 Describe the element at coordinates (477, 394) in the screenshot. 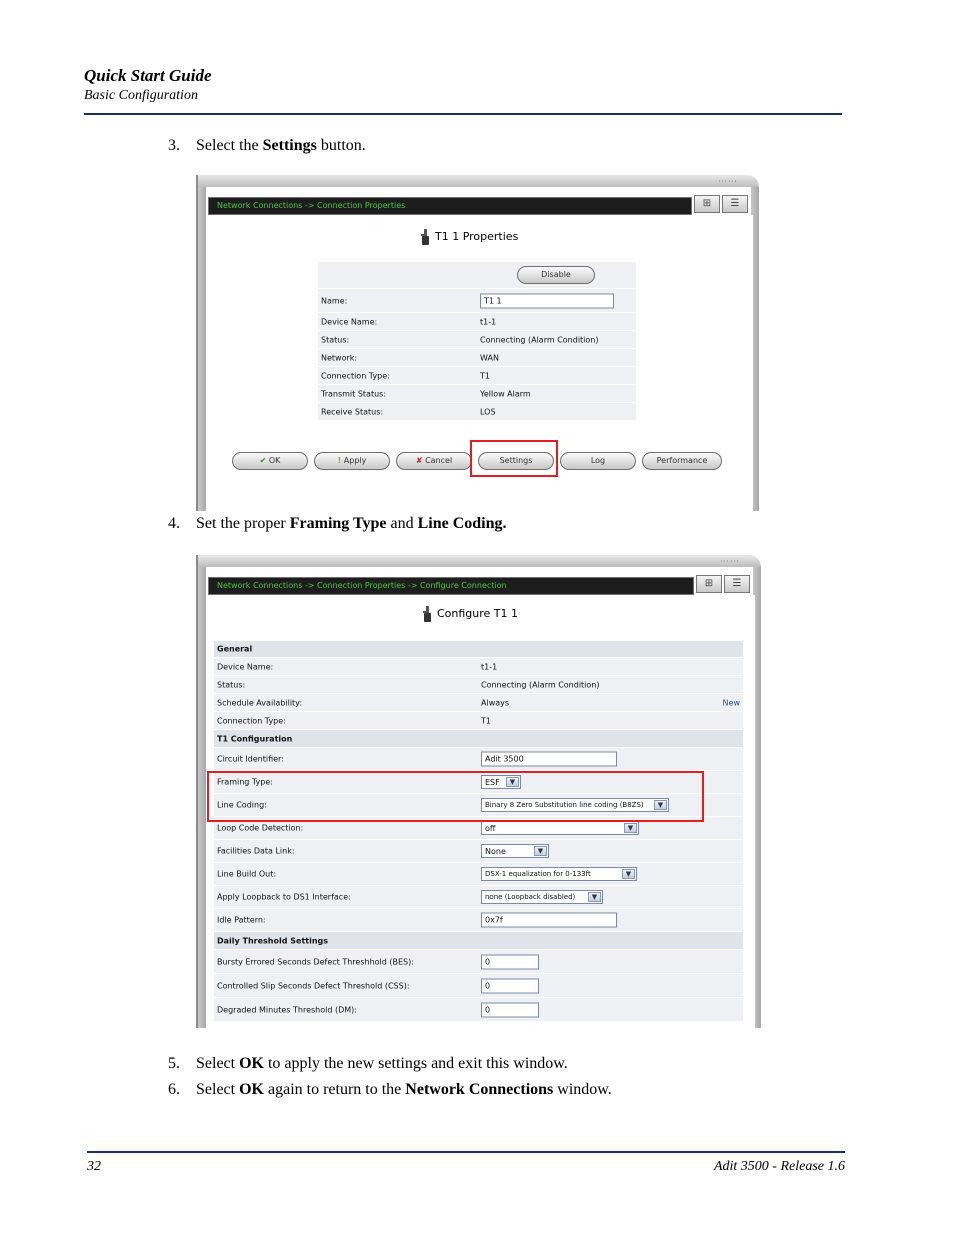

I see `table-row: Transmit Status: Yellow Alarm` at that location.